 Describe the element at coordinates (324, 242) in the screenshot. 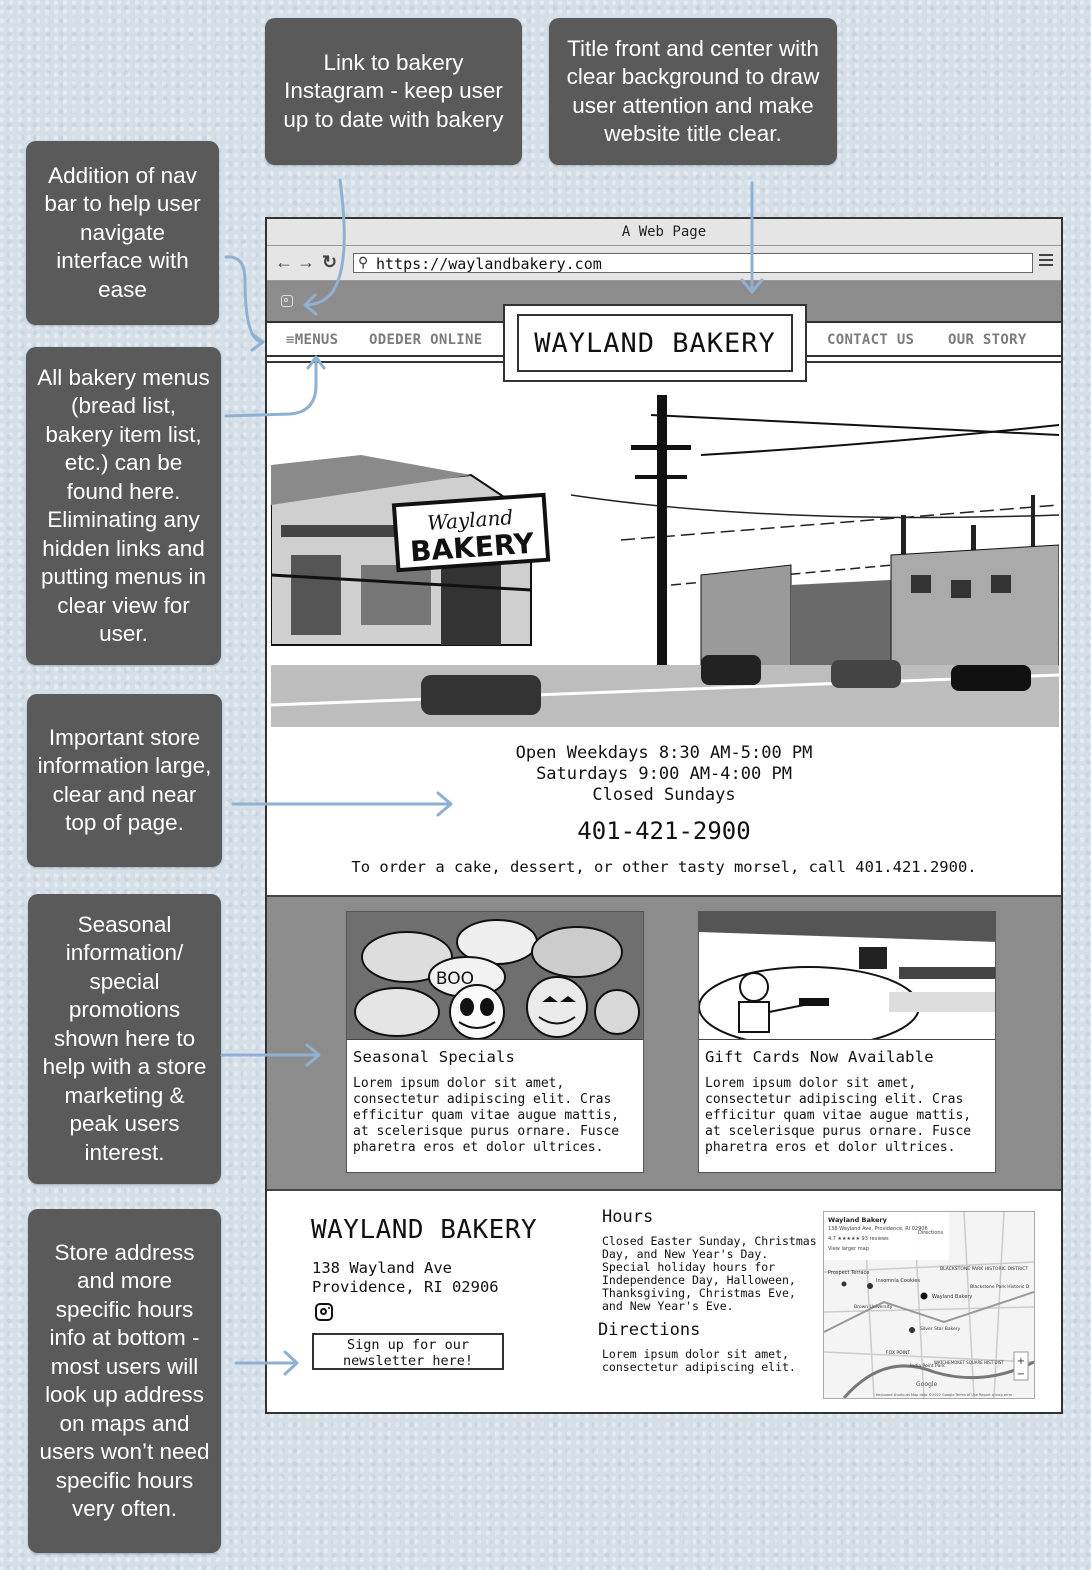

I see `arrow-instagram` at that location.